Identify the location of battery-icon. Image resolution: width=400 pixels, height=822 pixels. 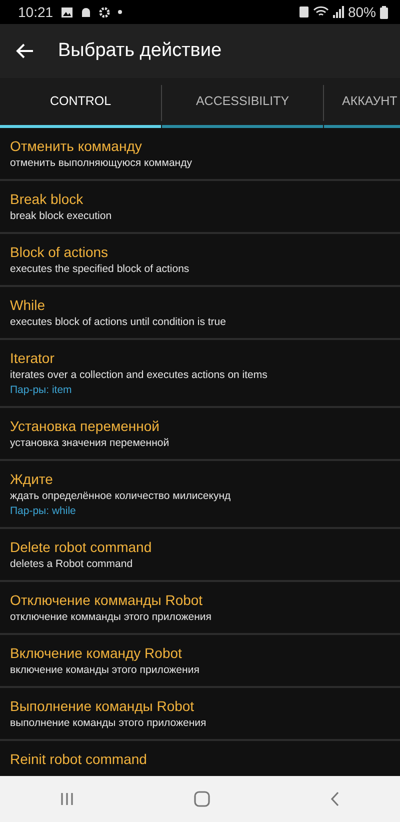
(384, 12).